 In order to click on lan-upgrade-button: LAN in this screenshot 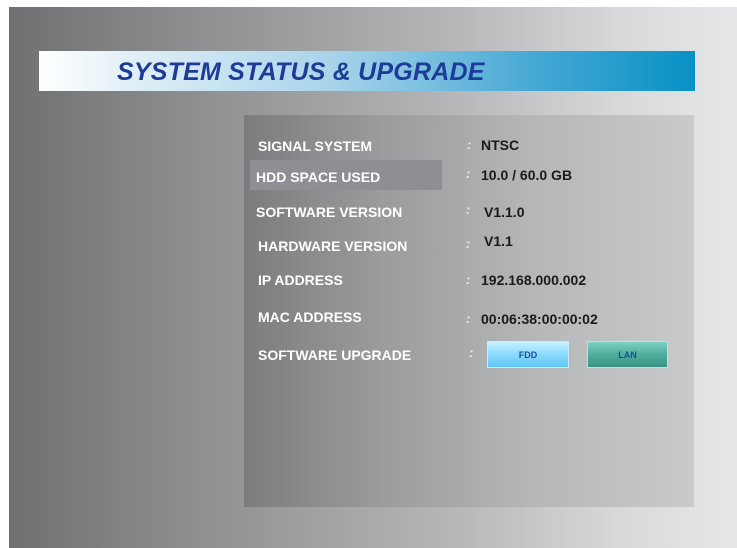, I will do `click(627, 354)`.